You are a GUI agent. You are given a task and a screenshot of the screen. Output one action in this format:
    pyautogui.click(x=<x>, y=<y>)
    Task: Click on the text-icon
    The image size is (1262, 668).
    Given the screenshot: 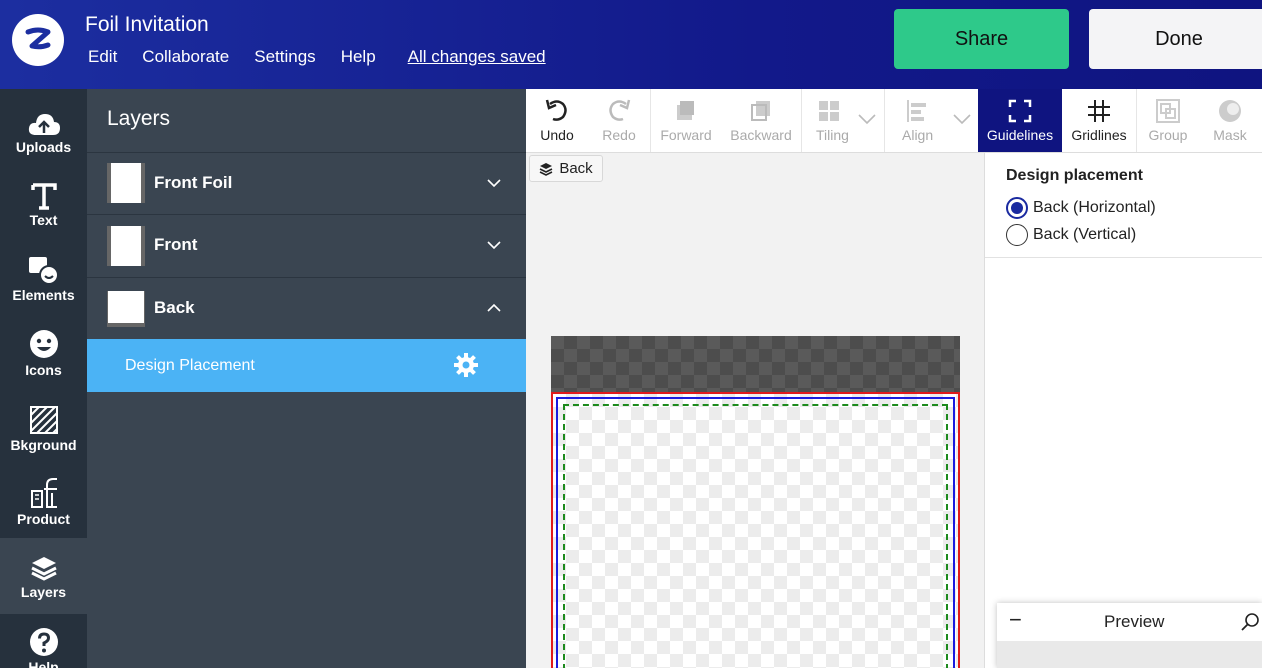 What is the action you would take?
    pyautogui.click(x=43, y=196)
    